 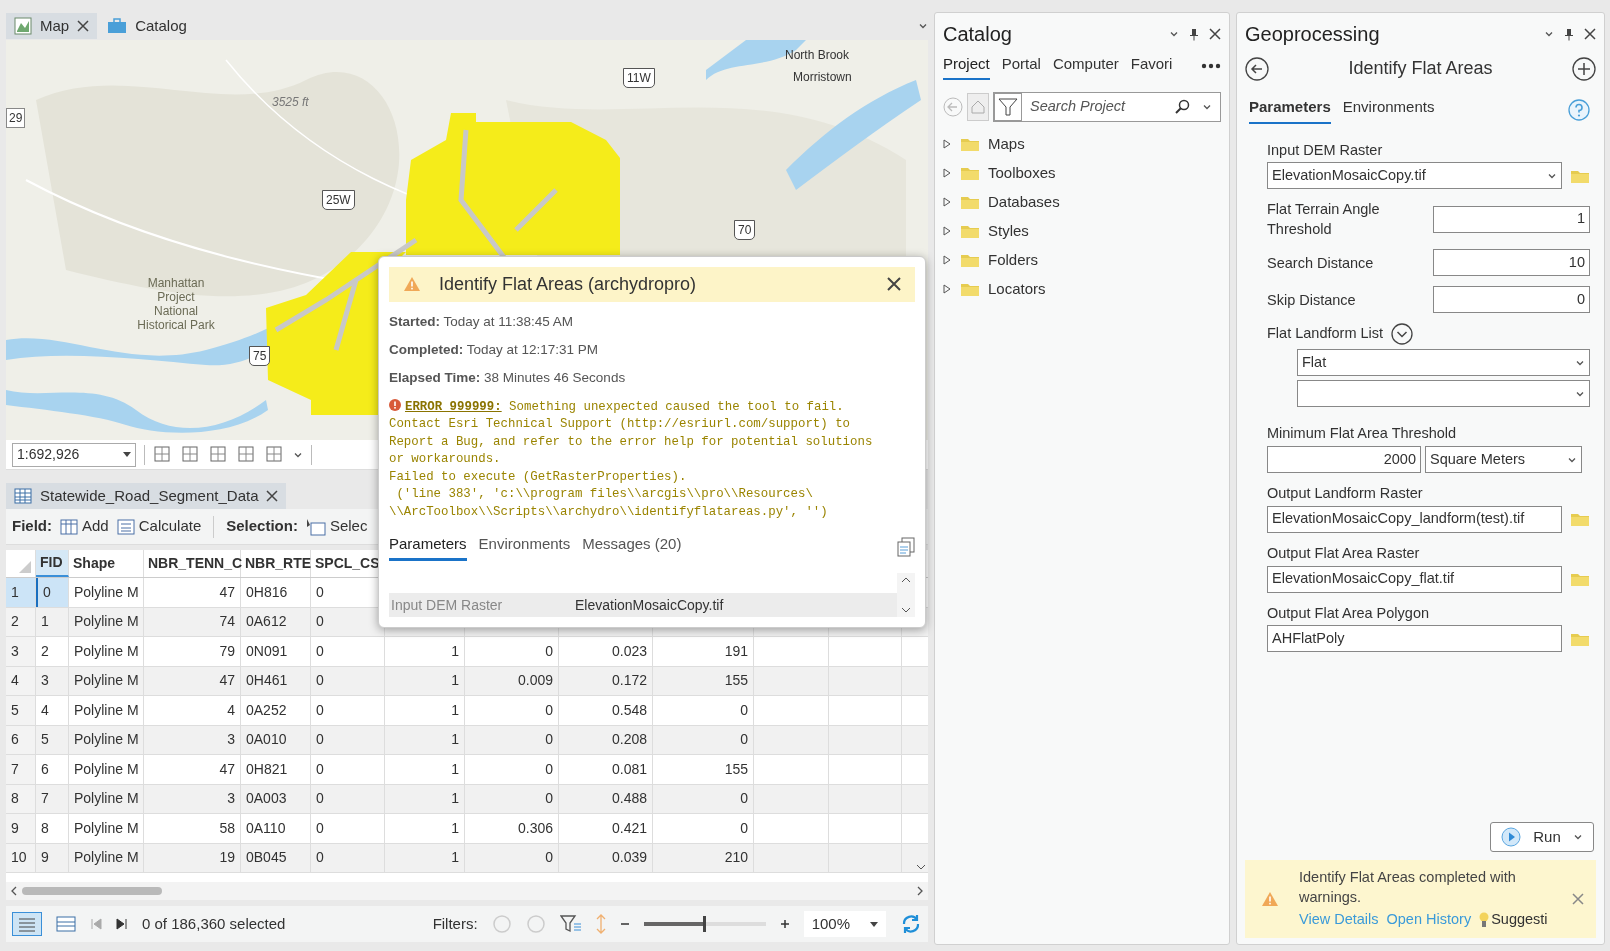 What do you see at coordinates (21, 769) in the screenshot?
I see `row-header: 7` at bounding box center [21, 769].